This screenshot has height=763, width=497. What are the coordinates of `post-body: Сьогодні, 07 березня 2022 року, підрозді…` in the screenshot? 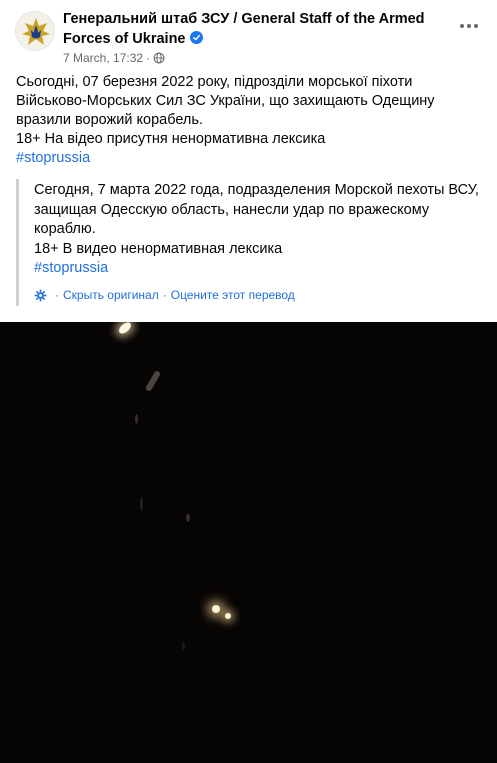 It's located at (251, 120).